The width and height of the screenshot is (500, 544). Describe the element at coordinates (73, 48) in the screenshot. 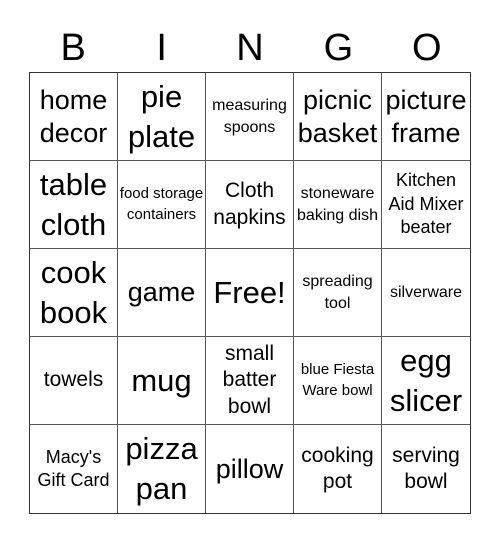

I see `header-letter-b: B` at that location.